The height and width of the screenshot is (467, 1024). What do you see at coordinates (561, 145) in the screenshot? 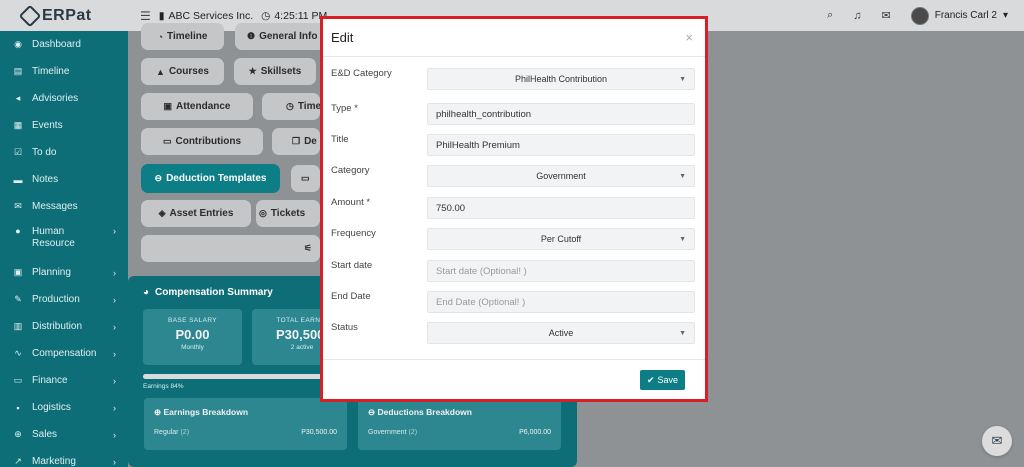
I see `title-input: PhilHealth Premium` at bounding box center [561, 145].